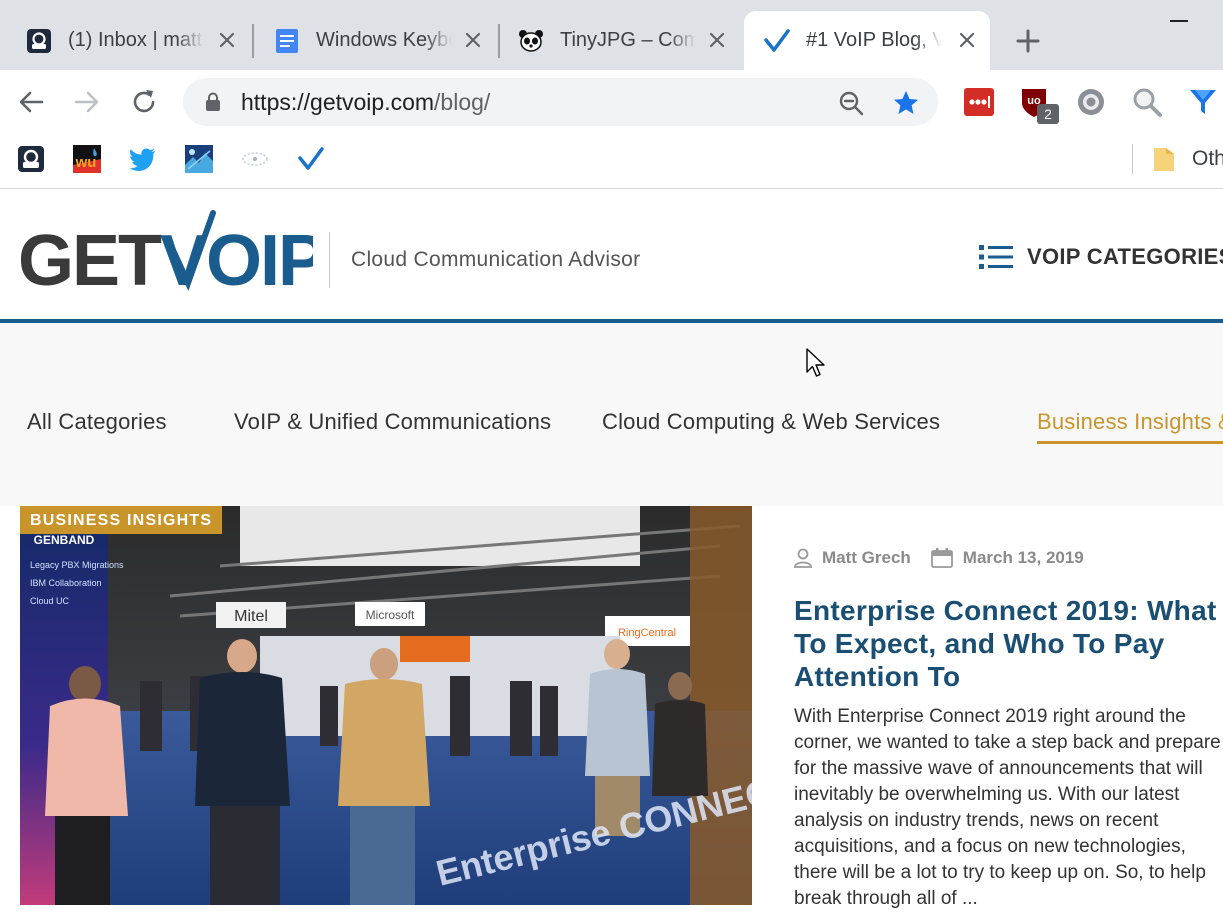 The width and height of the screenshot is (1223, 912). I want to click on tab-inbox: (1) Inbox | matt, so click(125, 40).